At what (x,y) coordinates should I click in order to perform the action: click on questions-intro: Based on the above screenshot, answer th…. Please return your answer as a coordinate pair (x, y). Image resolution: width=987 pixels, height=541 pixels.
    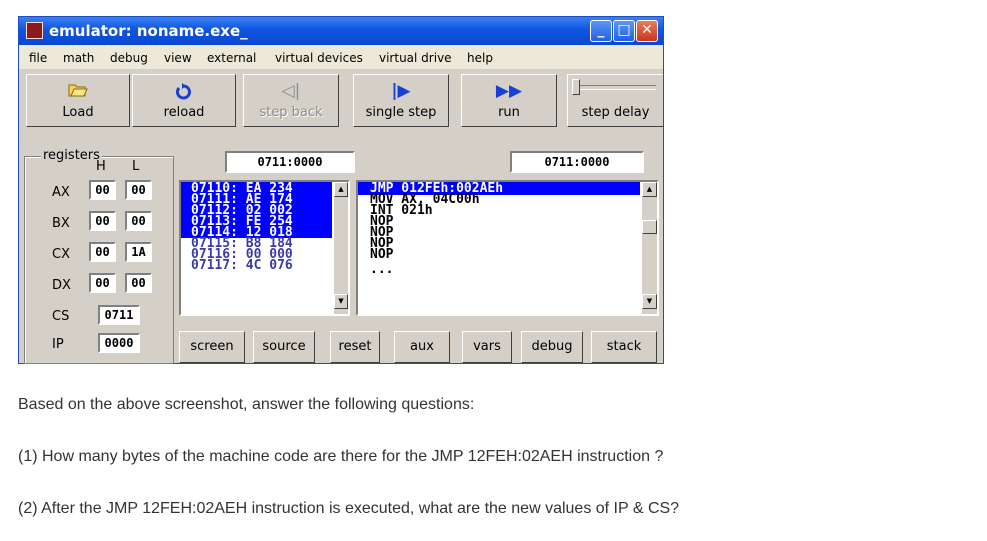
    Looking at the image, I should click on (246, 404).